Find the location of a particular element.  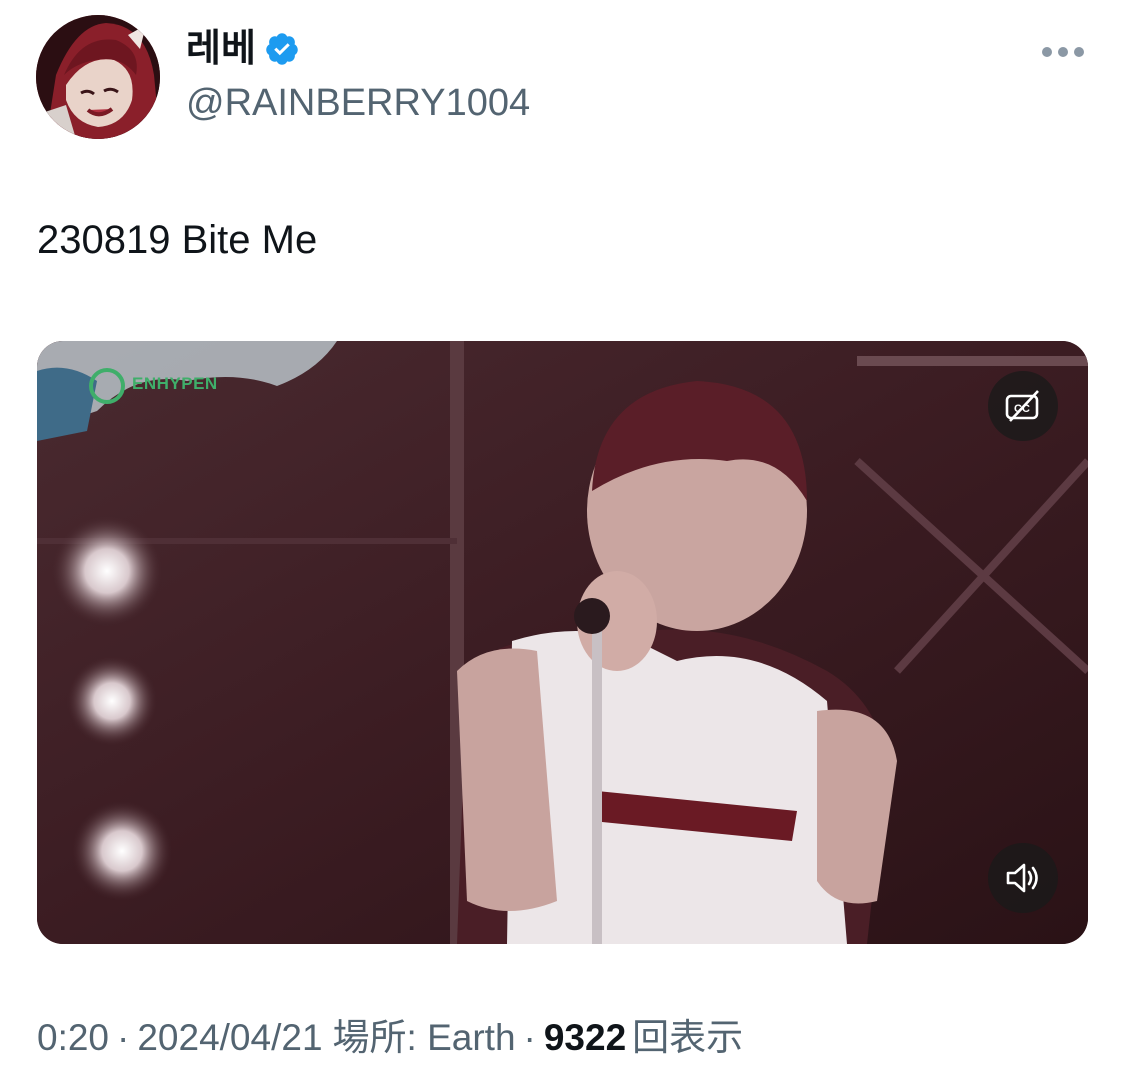

location: 場所: Earth is located at coordinates (419, 1037).